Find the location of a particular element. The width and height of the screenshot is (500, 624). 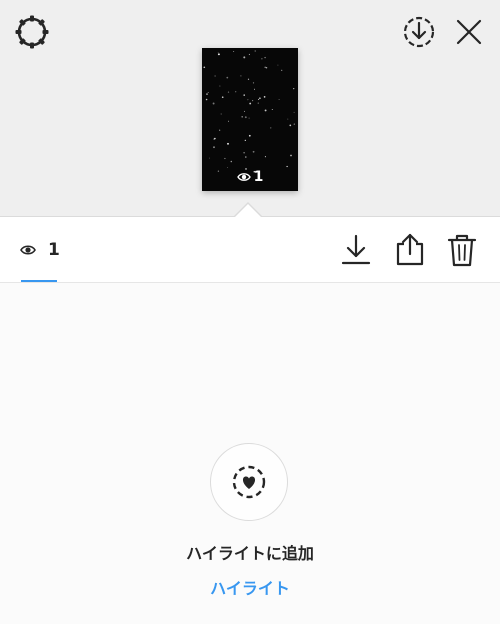

highlight-link: ハイライト is located at coordinates (250, 587).